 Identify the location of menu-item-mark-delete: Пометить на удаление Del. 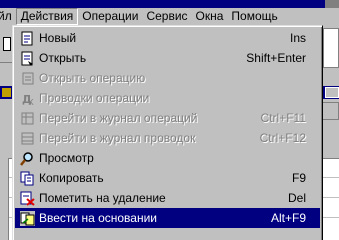
(167, 198).